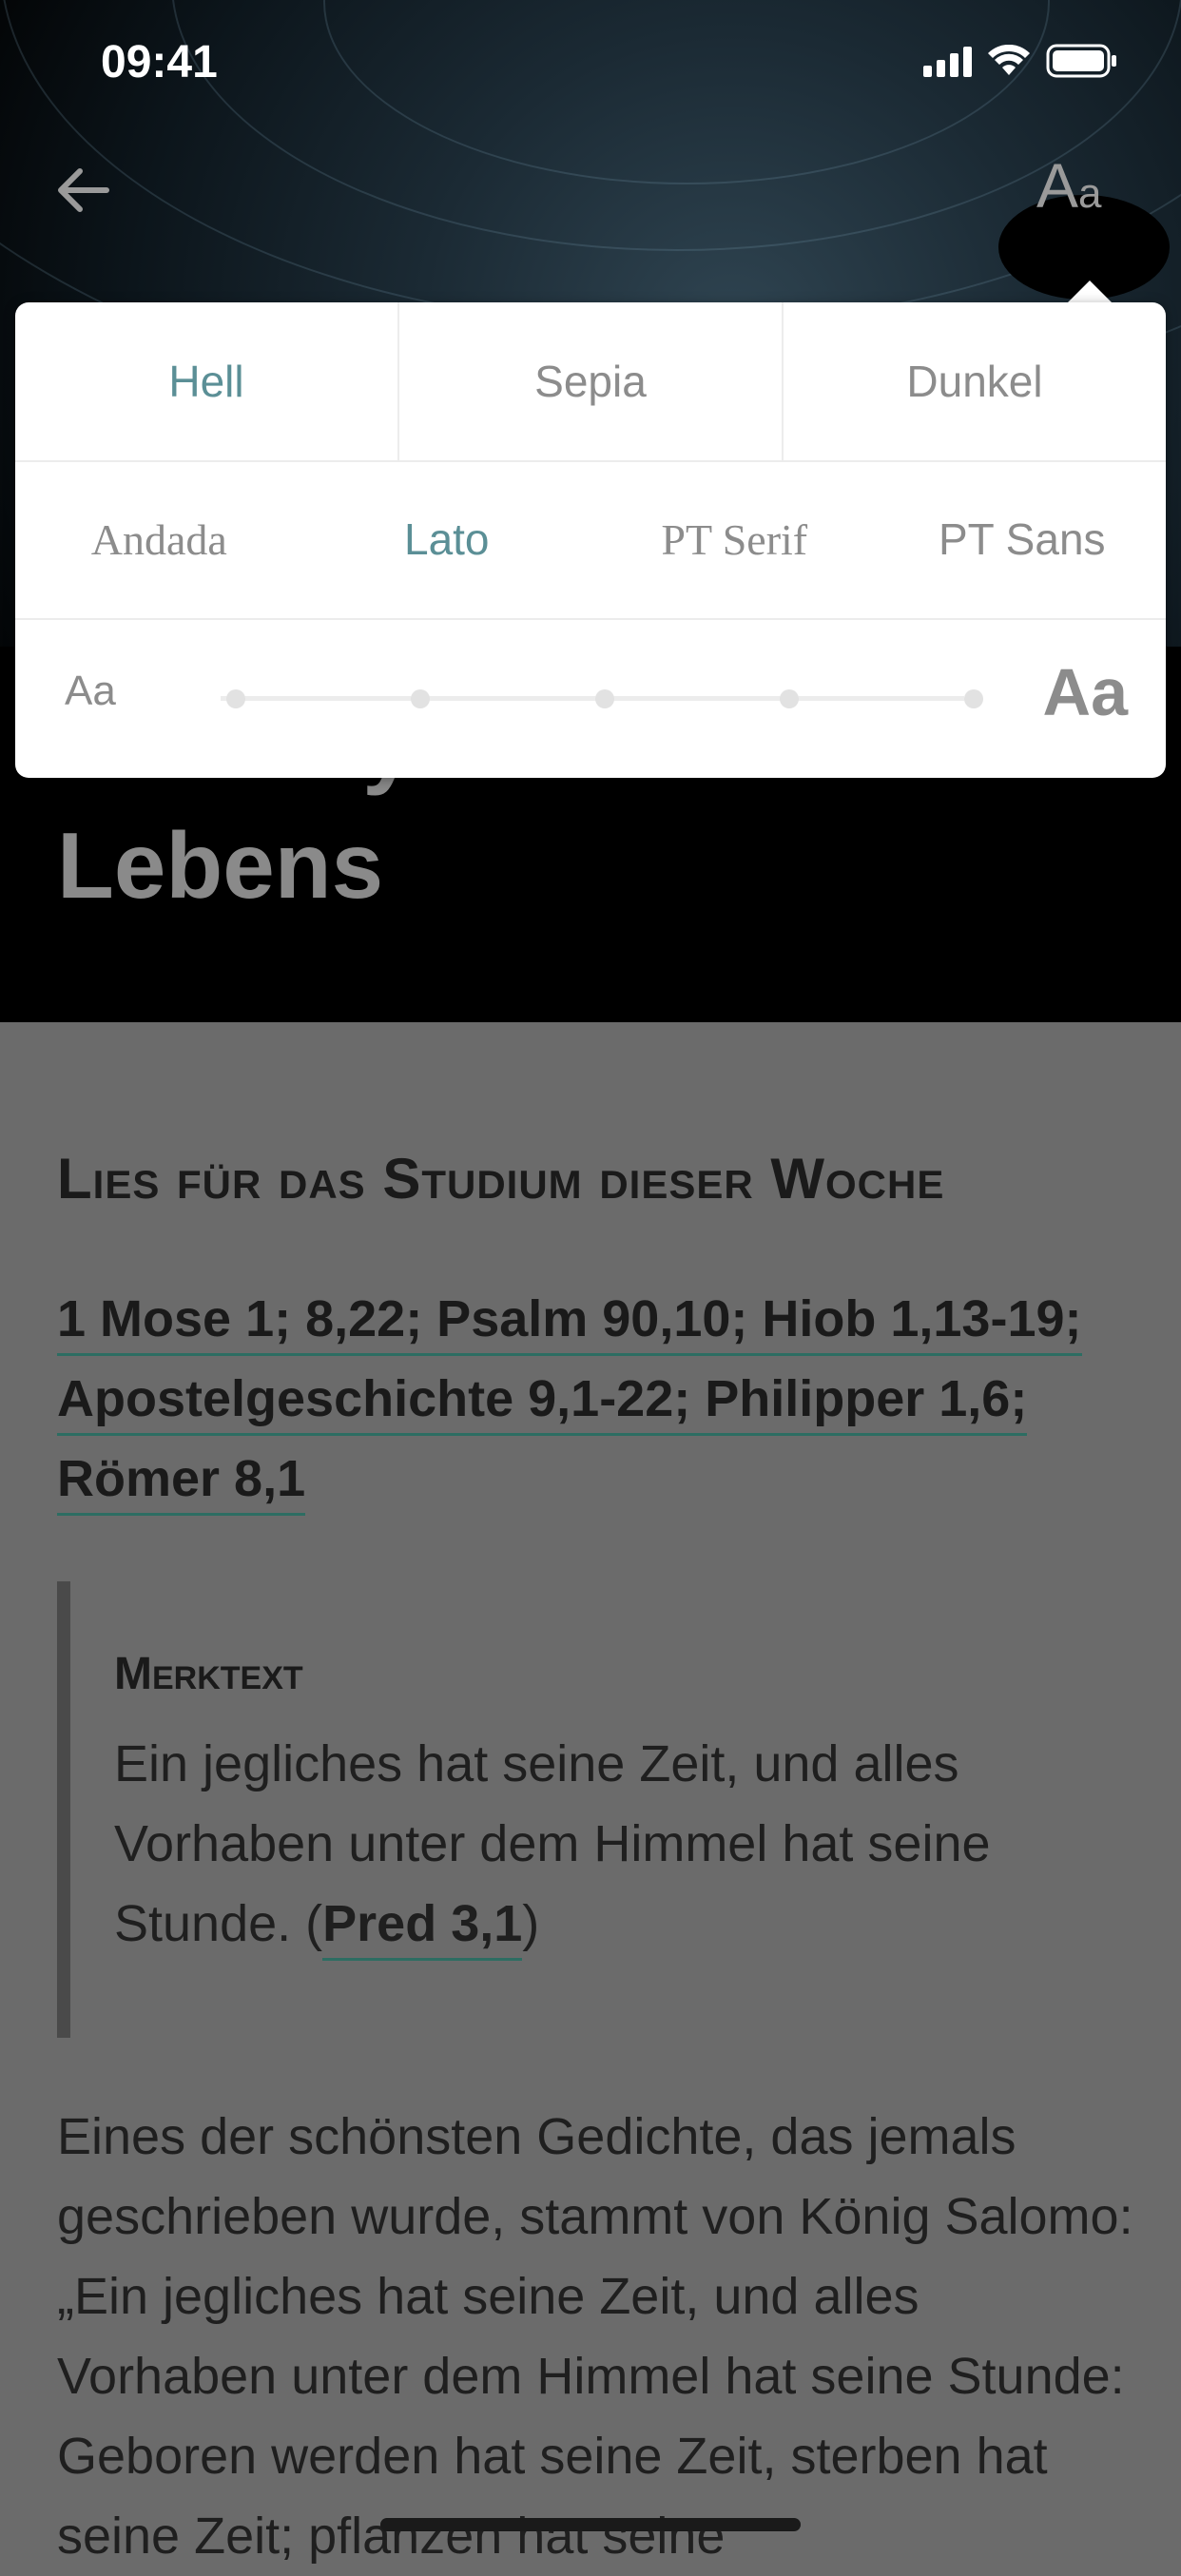 The image size is (1181, 2576). What do you see at coordinates (947, 61) in the screenshot?
I see `signal-icon` at bounding box center [947, 61].